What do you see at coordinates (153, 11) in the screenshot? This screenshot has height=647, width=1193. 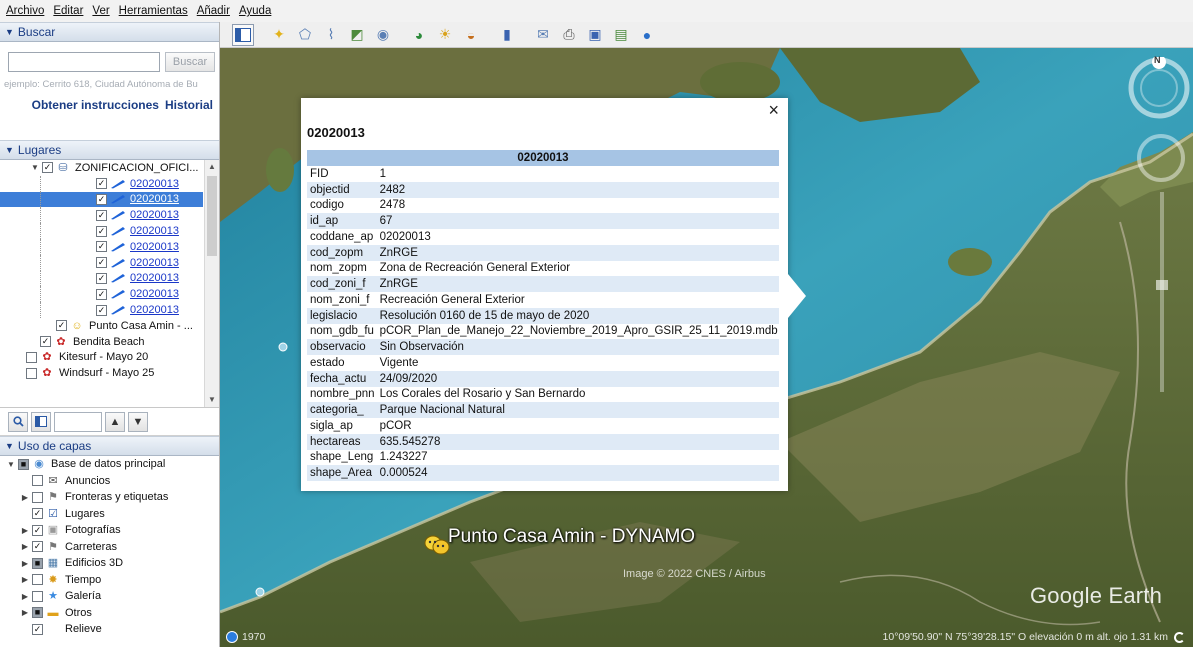 I see `menu-item: Herramientas` at bounding box center [153, 11].